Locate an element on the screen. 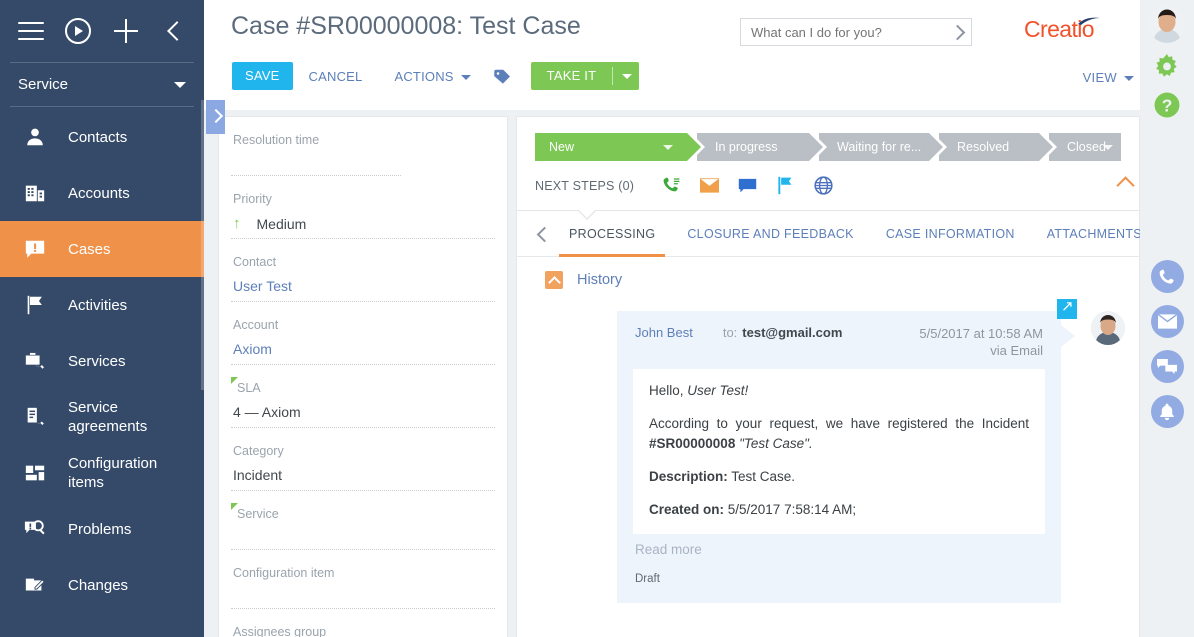  mail-icon is located at coordinates (1167, 321).